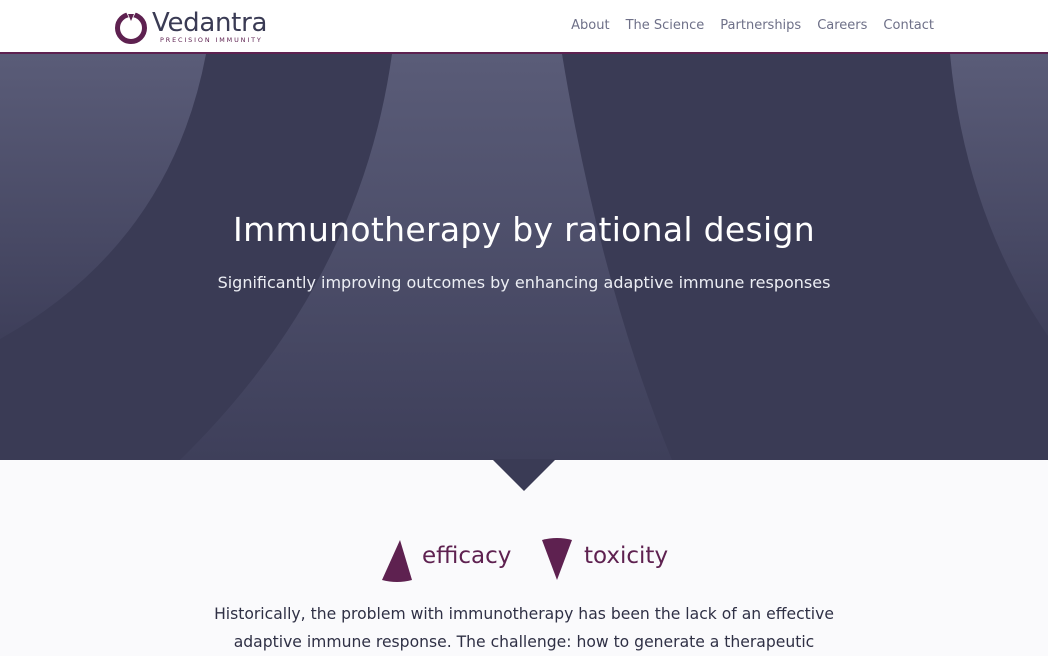 The image size is (1048, 656). What do you see at coordinates (131, 27) in the screenshot?
I see `logo-ring-icon` at bounding box center [131, 27].